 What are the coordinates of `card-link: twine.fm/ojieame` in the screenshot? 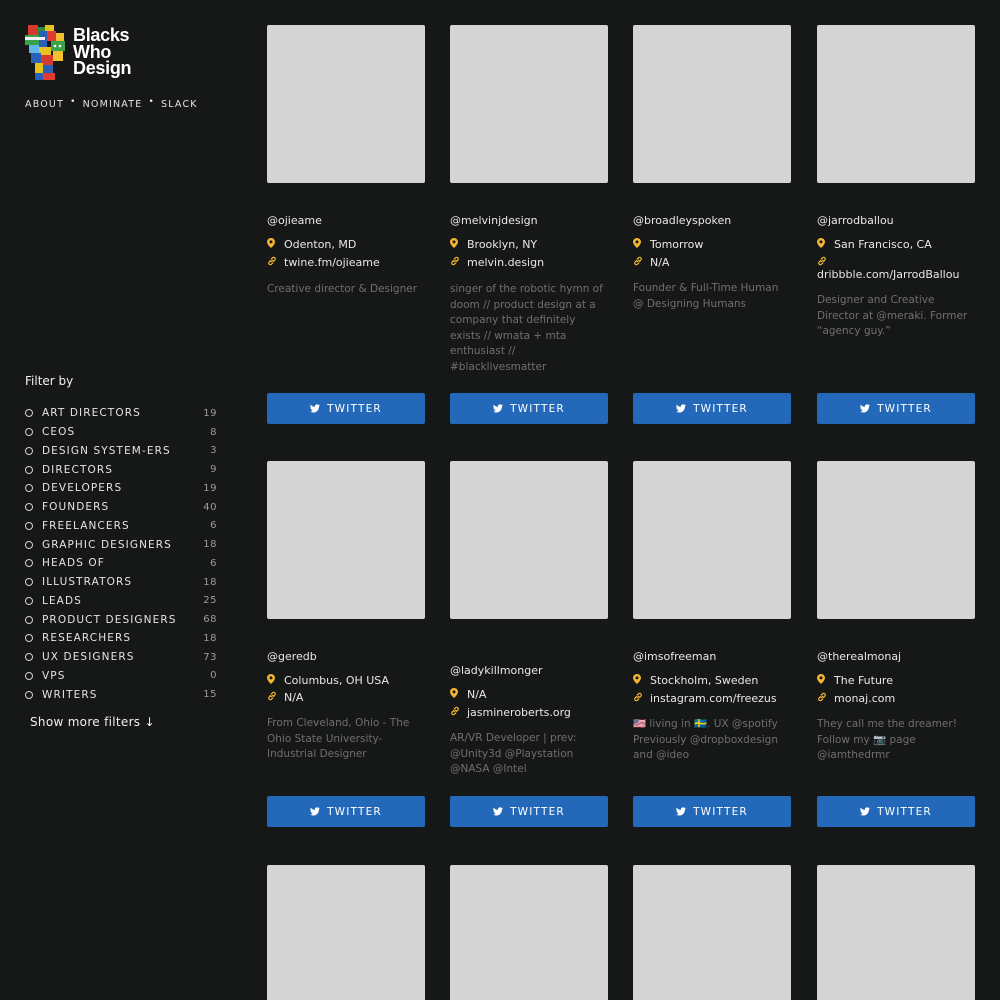 It's located at (347, 262).